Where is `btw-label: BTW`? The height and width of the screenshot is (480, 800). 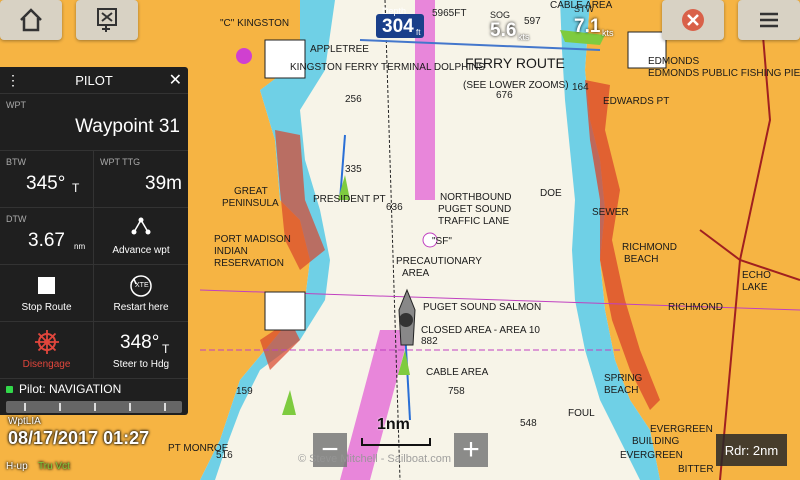 btw-label: BTW is located at coordinates (16, 162).